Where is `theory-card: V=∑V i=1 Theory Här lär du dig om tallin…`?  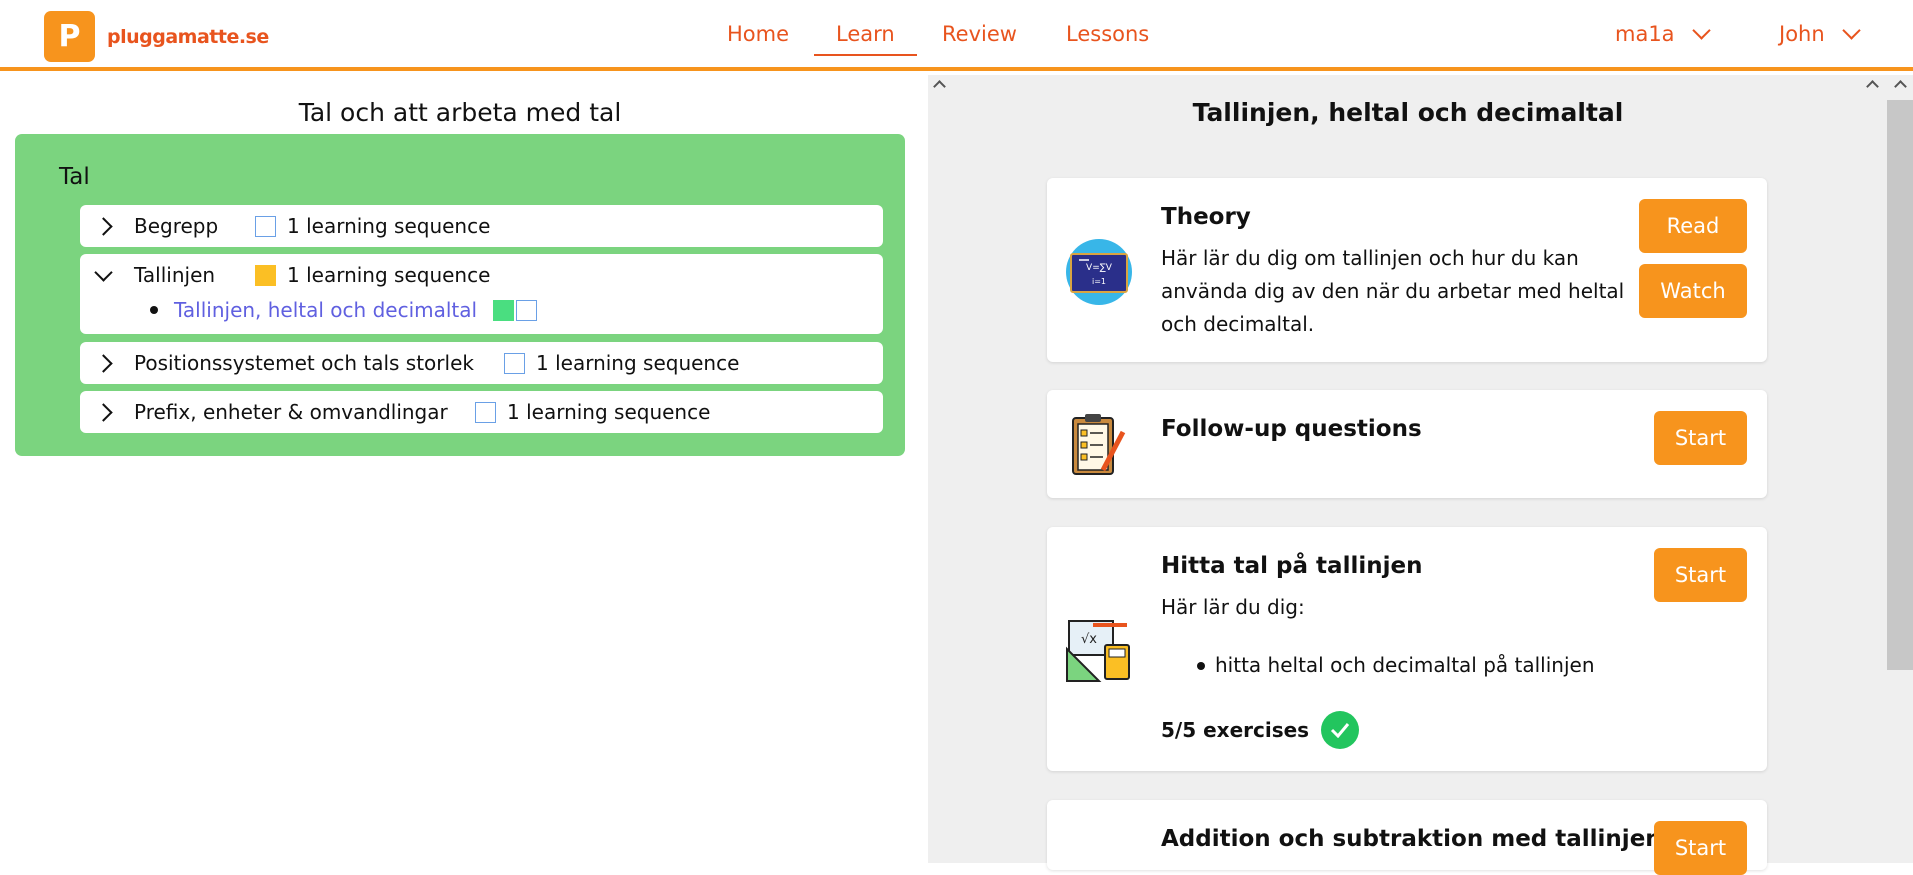 theory-card: V=∑V i=1 Theory Här lär du dig om tallin… is located at coordinates (1407, 270).